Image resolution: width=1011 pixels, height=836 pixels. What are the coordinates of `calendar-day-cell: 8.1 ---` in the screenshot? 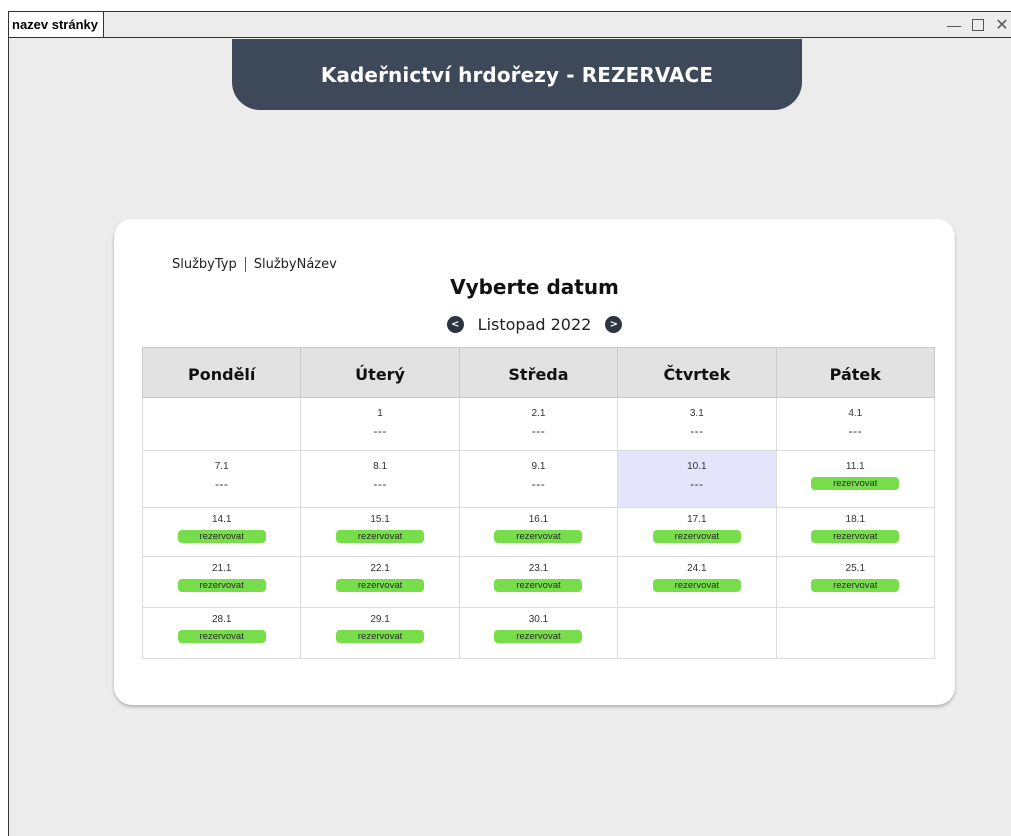 It's located at (380, 479).